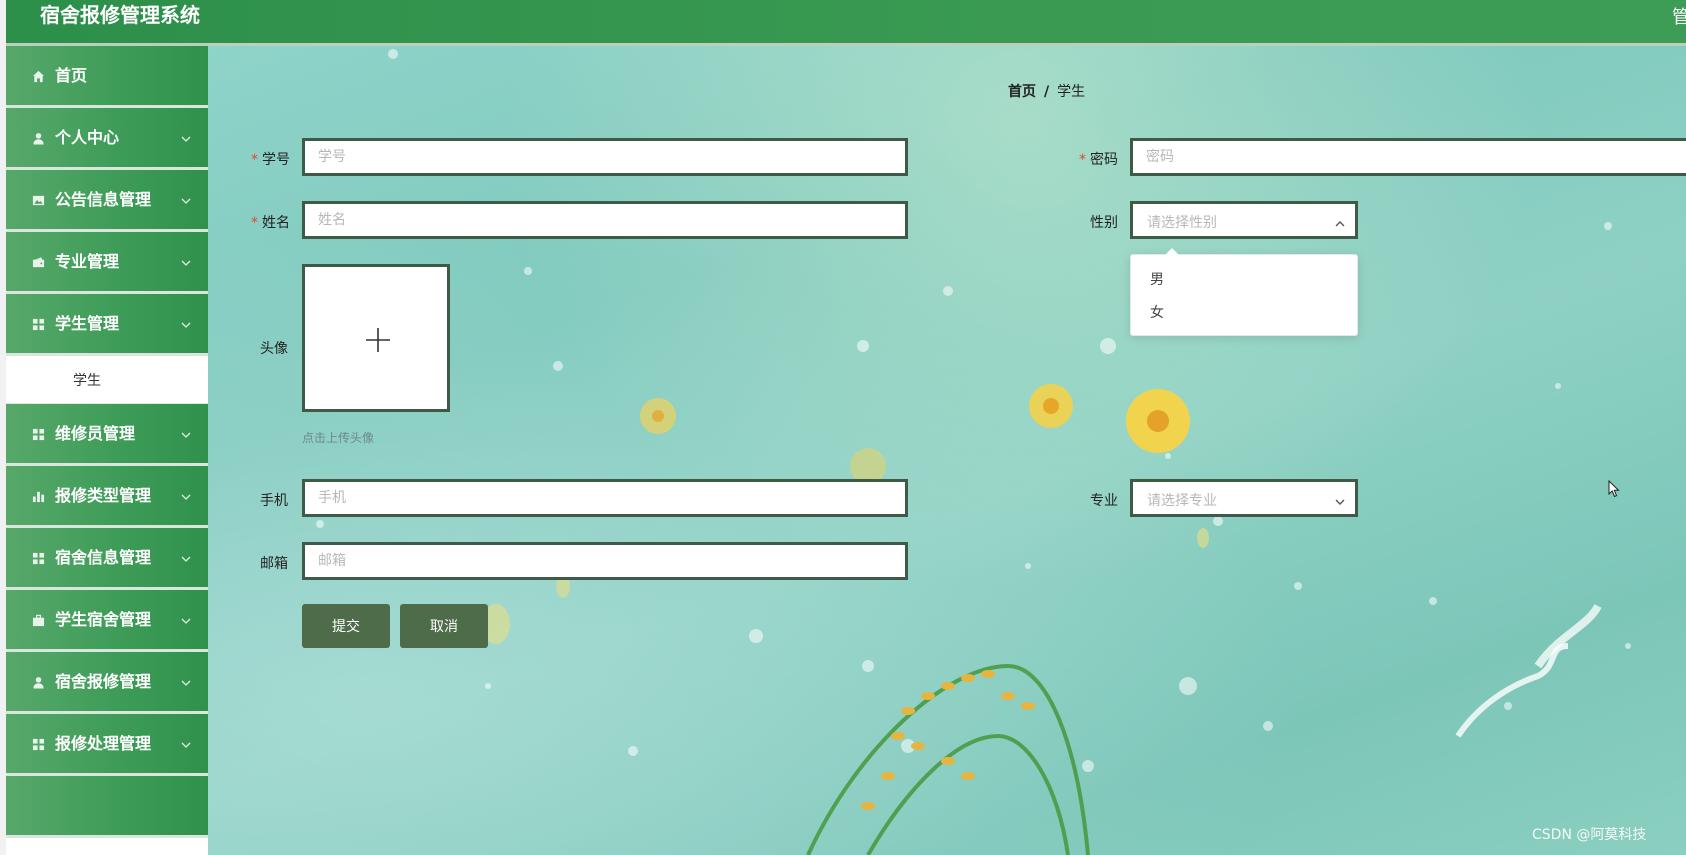  What do you see at coordinates (1244, 498) in the screenshot?
I see `major-select: 请选择专业` at bounding box center [1244, 498].